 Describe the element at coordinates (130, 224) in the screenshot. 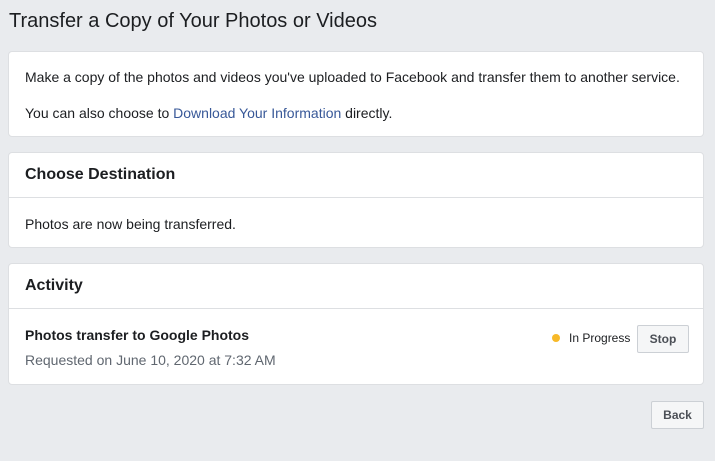

I see `destination-message: Photos are now being transferred.` at that location.